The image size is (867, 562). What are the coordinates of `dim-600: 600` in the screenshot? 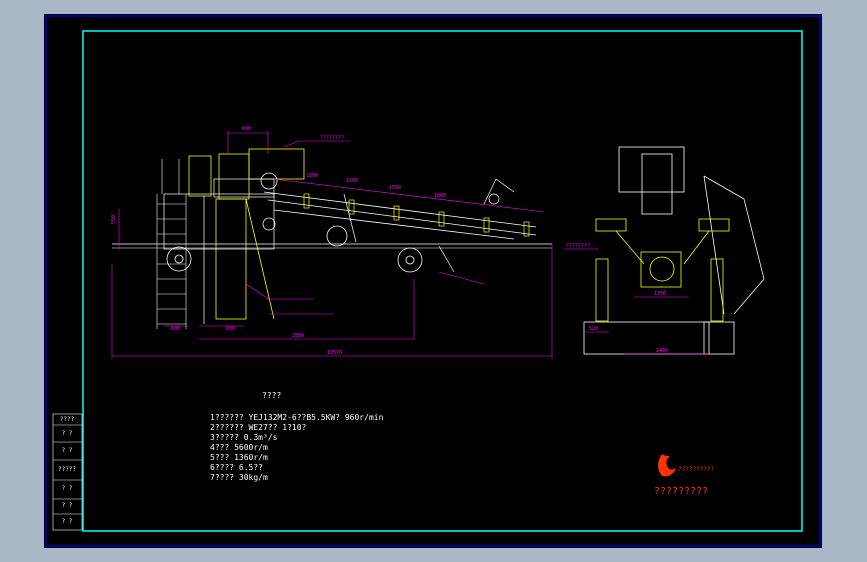 It's located at (175, 329).